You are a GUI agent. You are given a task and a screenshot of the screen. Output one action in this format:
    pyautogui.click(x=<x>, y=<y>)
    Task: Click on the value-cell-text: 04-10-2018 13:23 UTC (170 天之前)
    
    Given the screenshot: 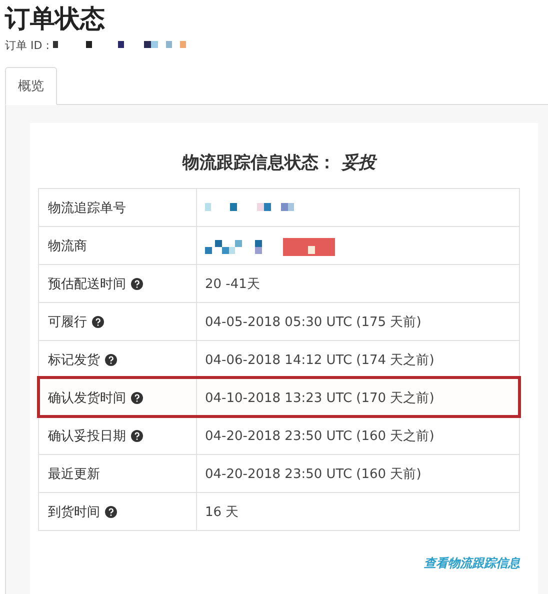 What is the action you would take?
    pyautogui.click(x=320, y=399)
    